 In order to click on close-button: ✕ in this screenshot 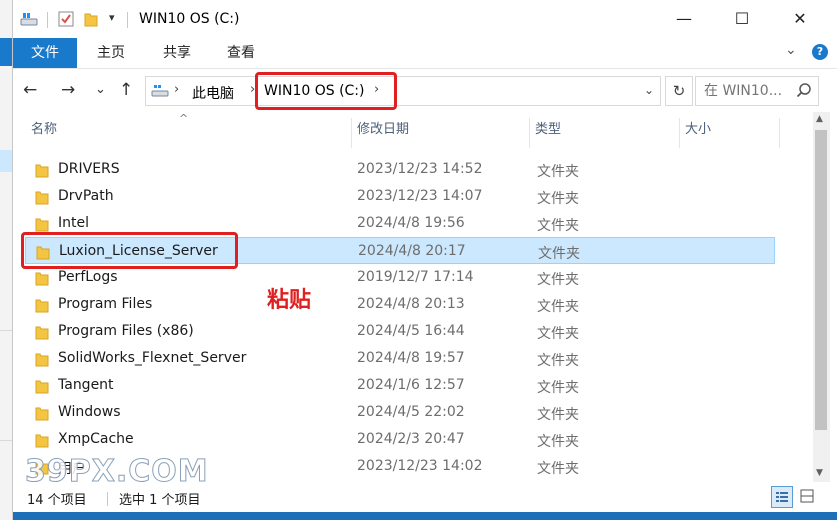, I will do `click(800, 19)`.